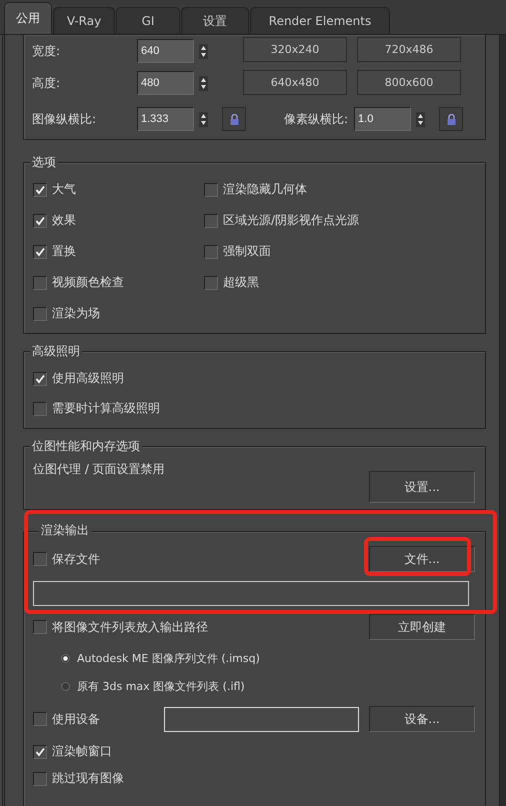 The image size is (506, 806). What do you see at coordinates (76, 313) in the screenshot?
I see `checkbox-label: 渲染为场` at bounding box center [76, 313].